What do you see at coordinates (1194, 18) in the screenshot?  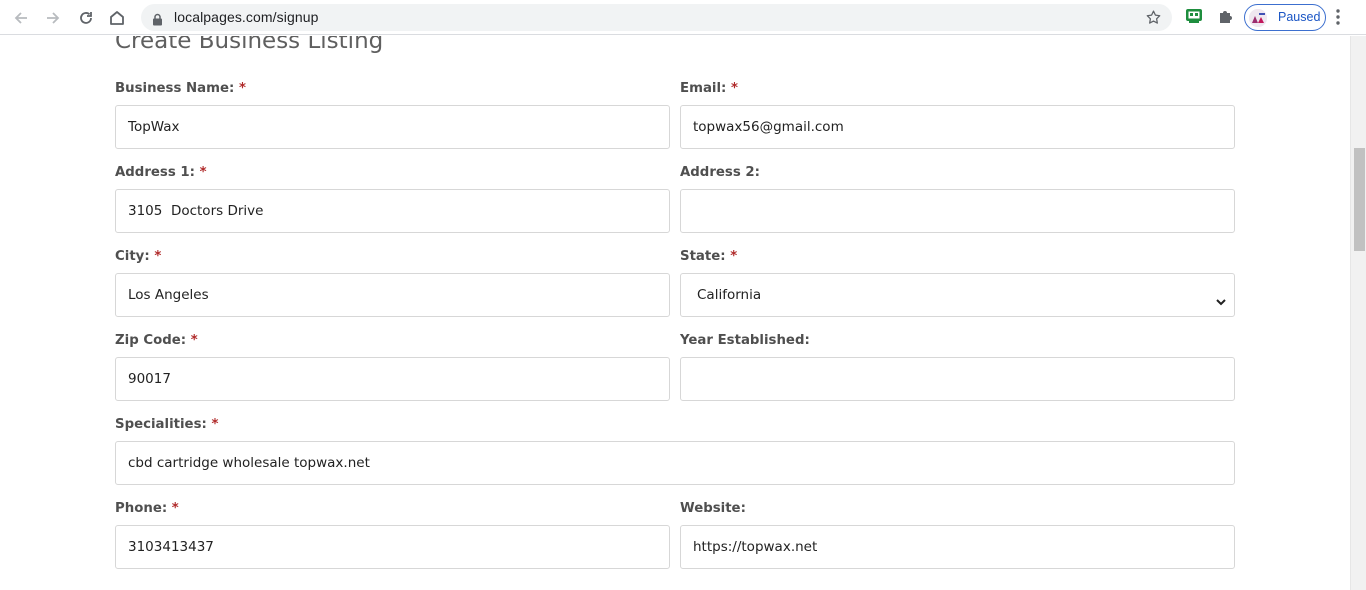 I see `extension-icon` at bounding box center [1194, 18].